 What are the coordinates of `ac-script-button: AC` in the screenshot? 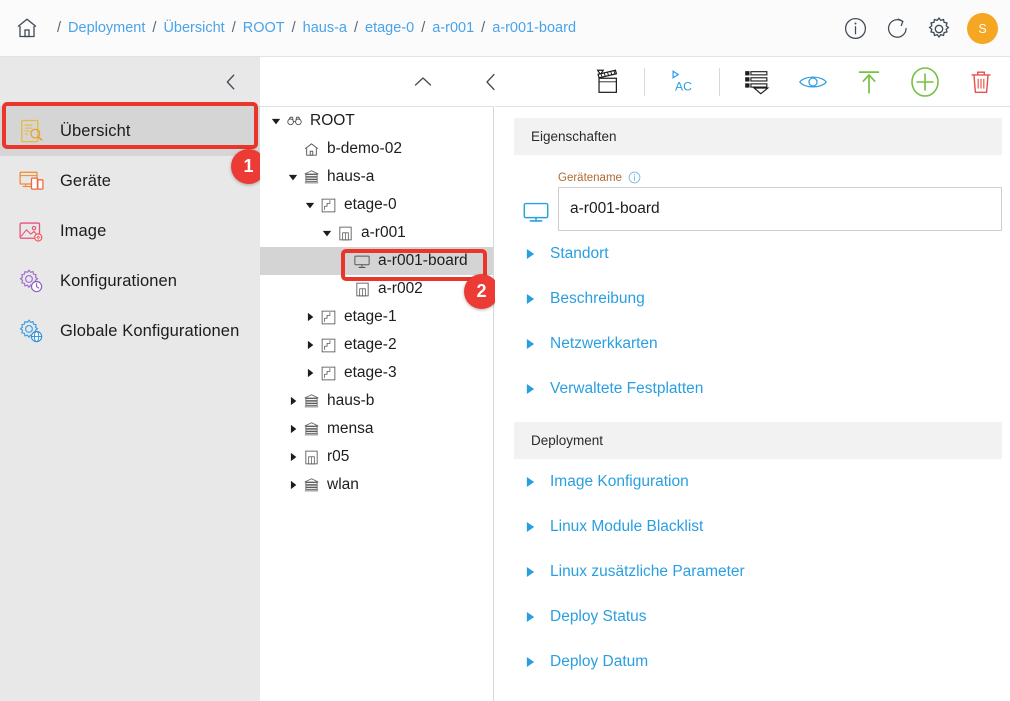 It's located at (682, 82).